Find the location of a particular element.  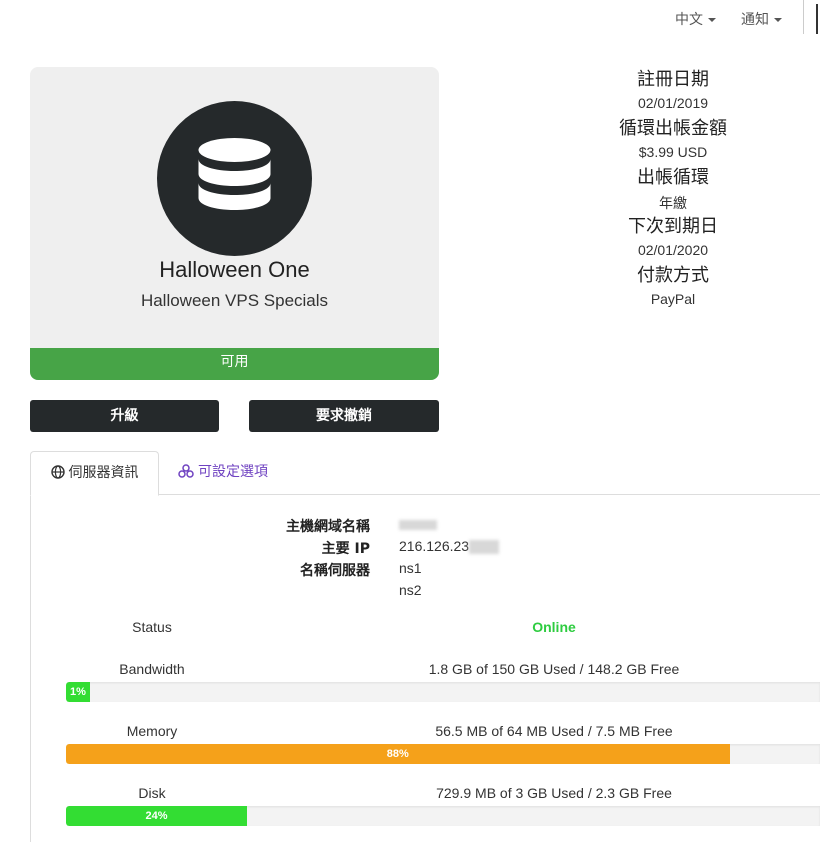

memory-percent: 88% is located at coordinates (397, 754).